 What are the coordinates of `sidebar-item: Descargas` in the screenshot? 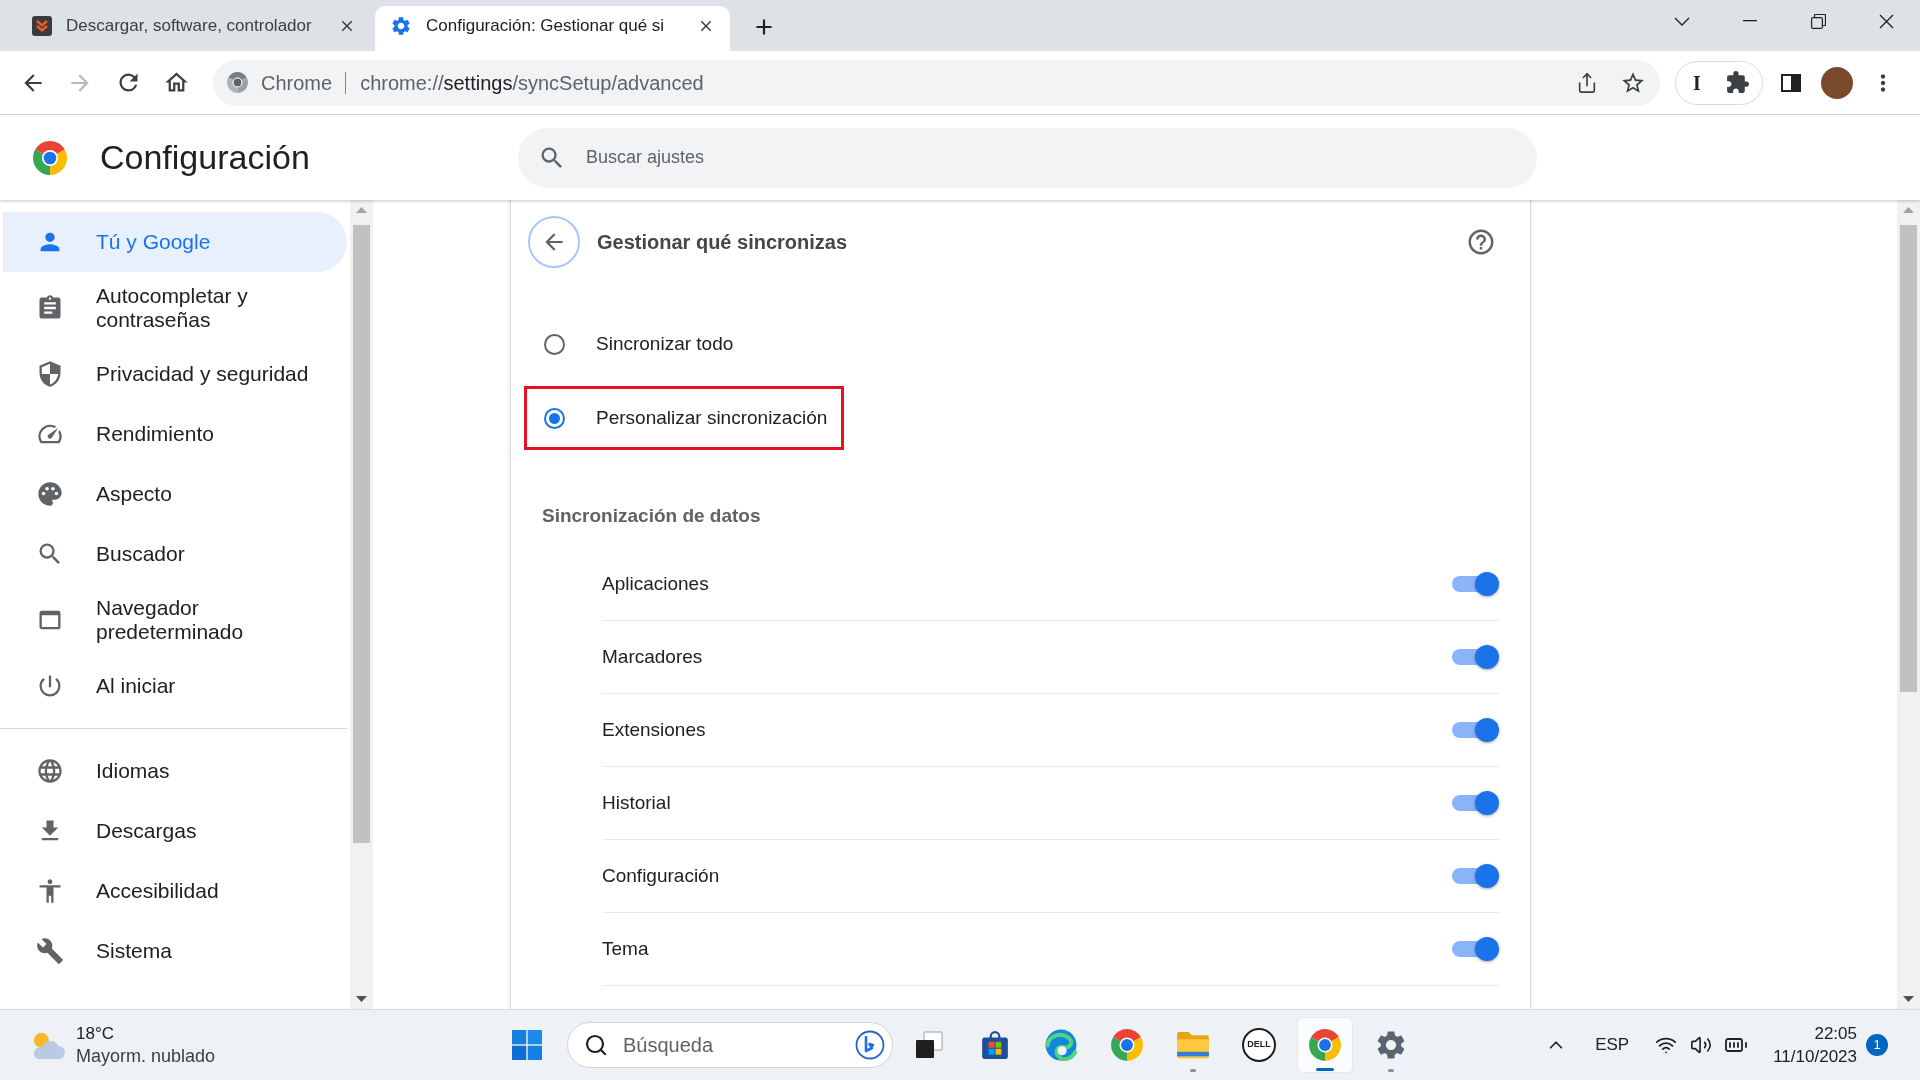 It's located at (175, 831).